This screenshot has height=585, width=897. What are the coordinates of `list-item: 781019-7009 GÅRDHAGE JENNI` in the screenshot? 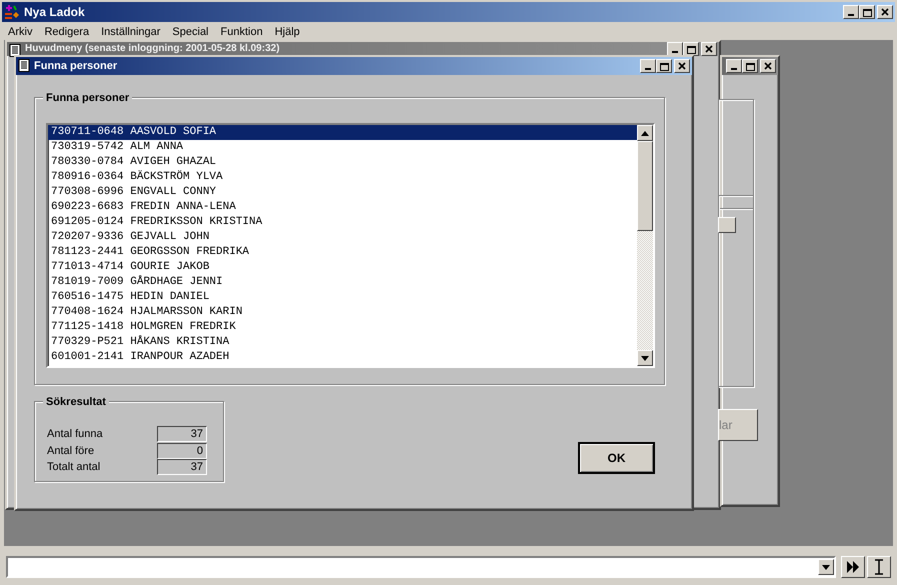 It's located at (342, 282).